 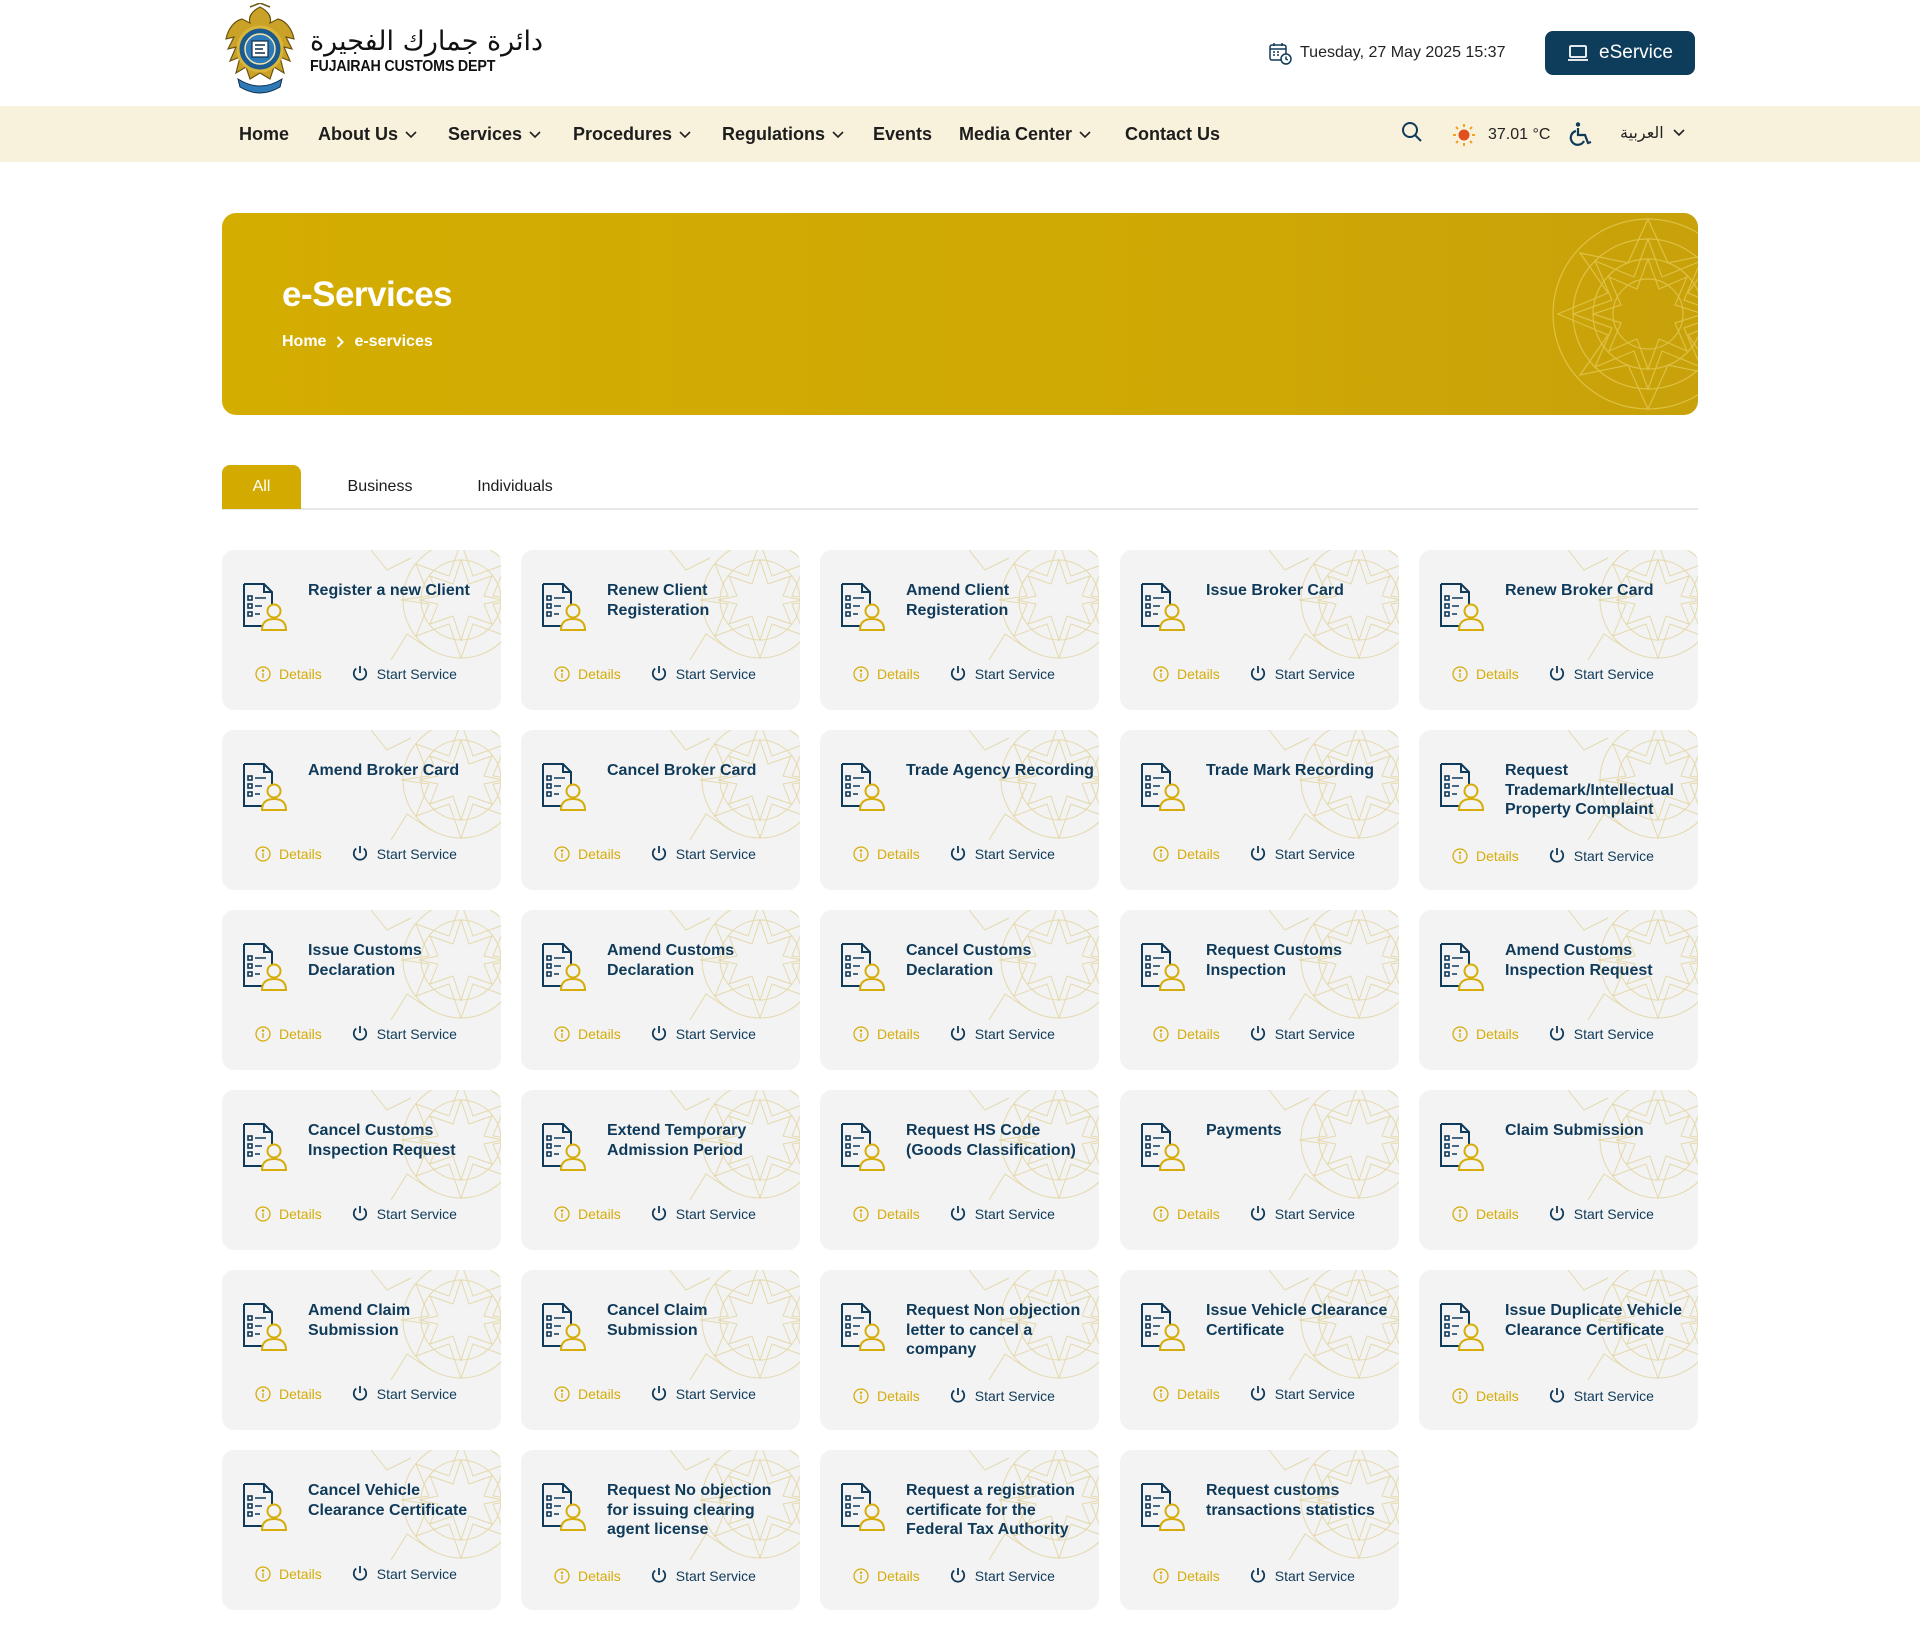 I want to click on language-switcher: العربية, so click(x=1652, y=132).